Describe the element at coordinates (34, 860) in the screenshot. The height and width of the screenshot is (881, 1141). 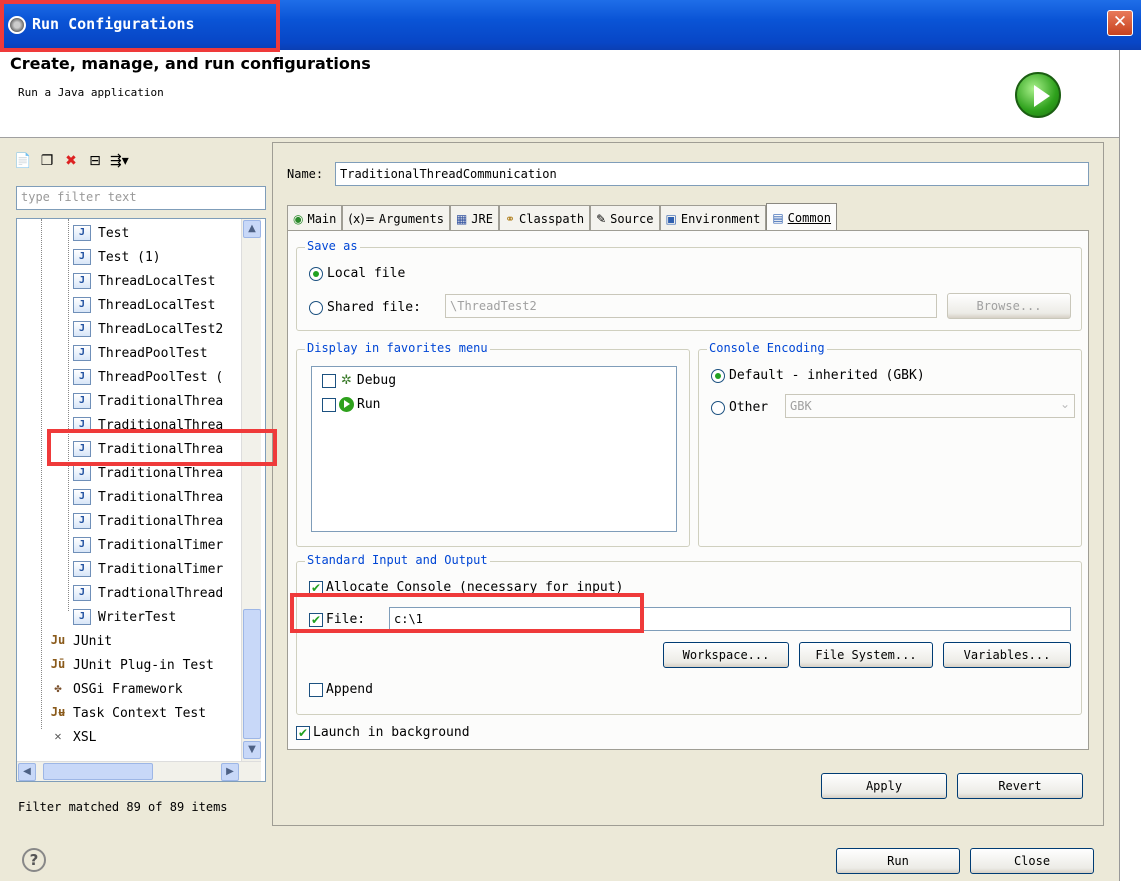
I see `help-icon: ?` at that location.